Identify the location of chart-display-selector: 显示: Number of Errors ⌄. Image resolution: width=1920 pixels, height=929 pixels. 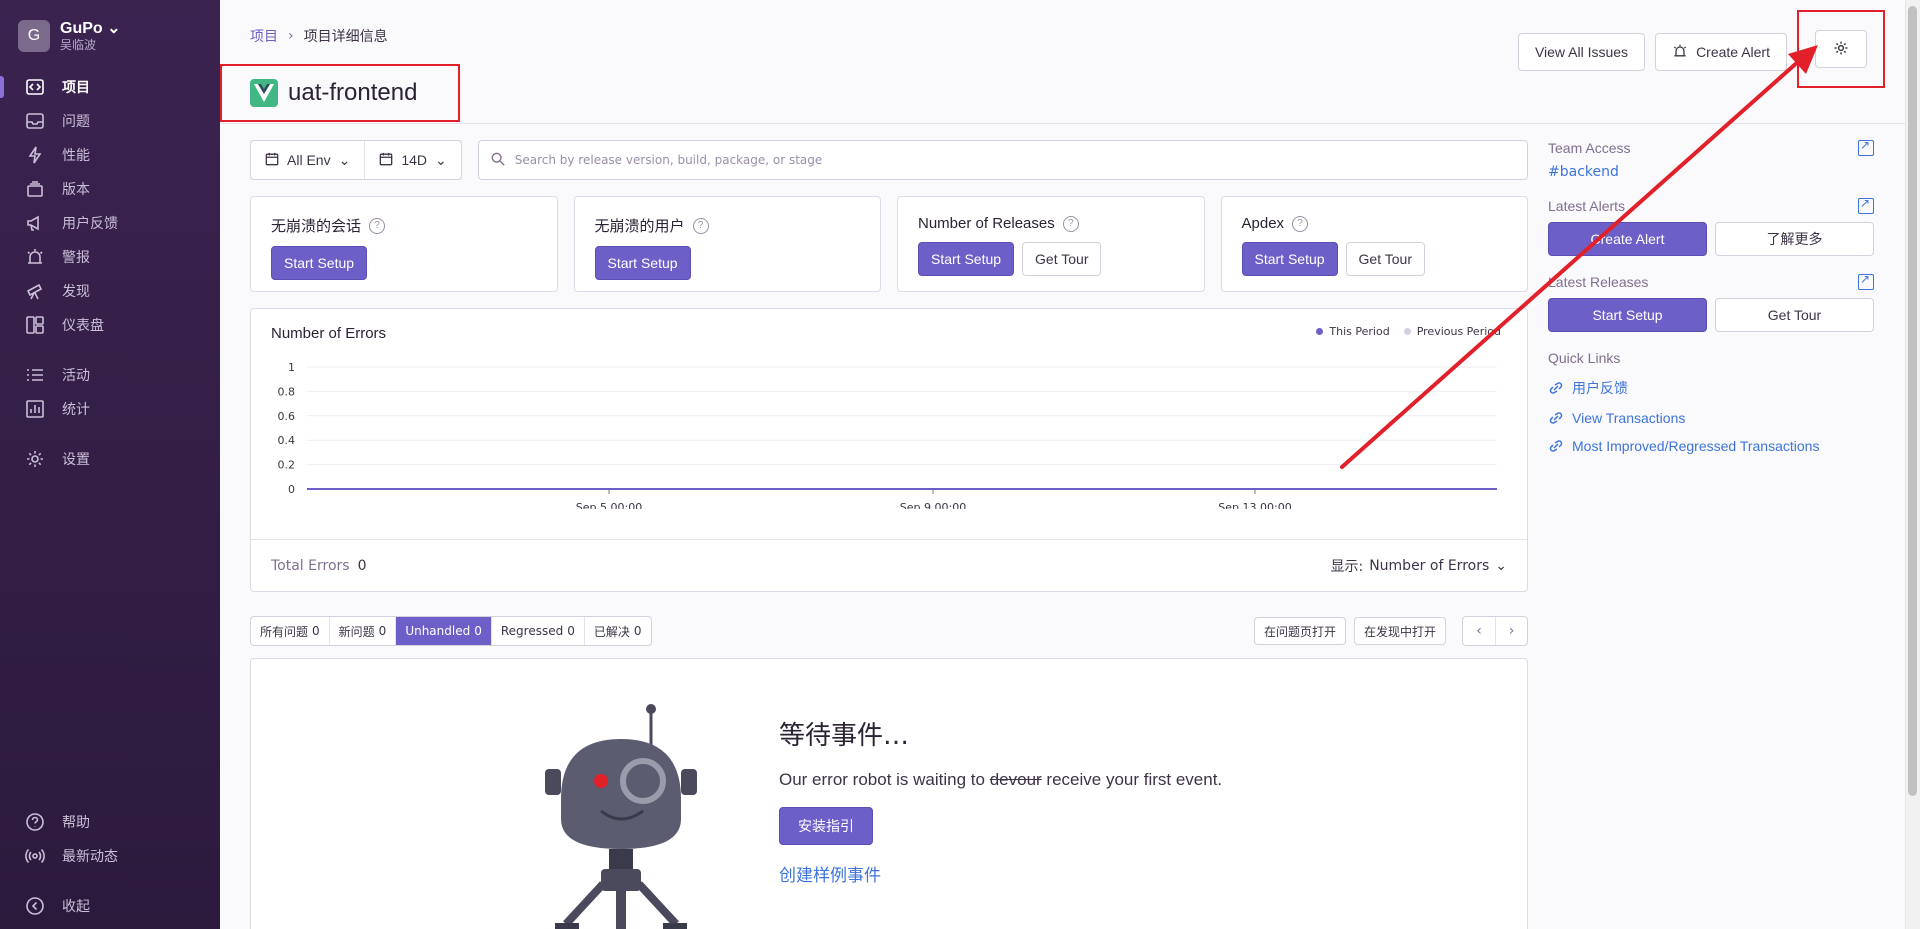
(1418, 566).